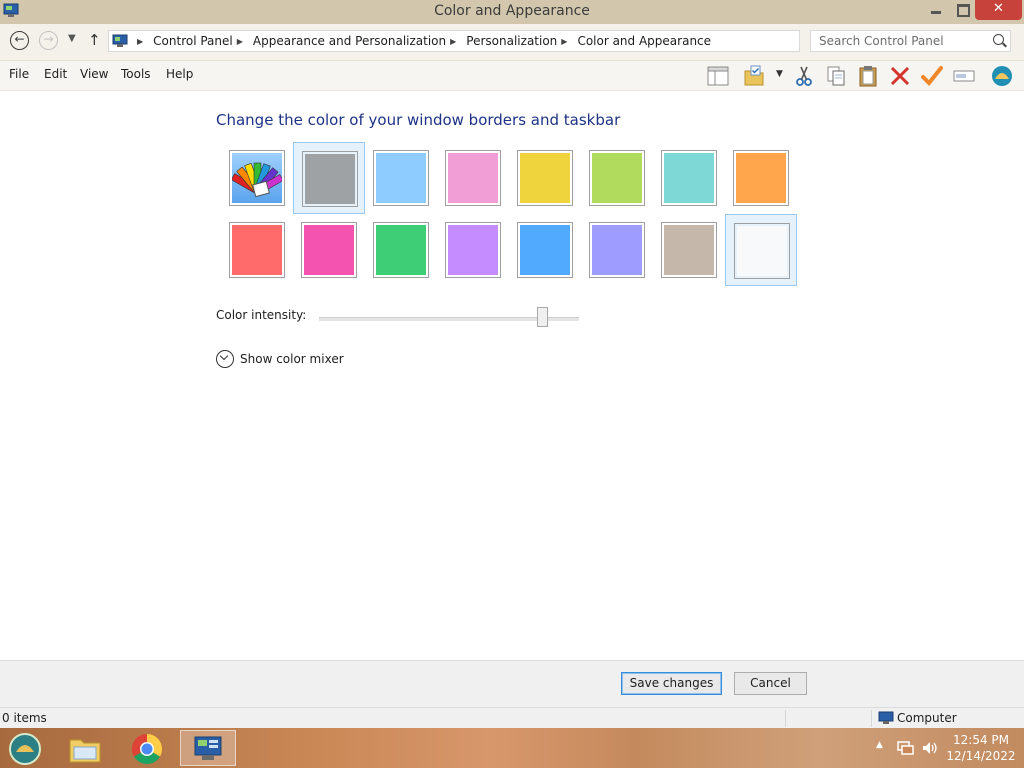  I want to click on shell-icon, so click(1002, 76).